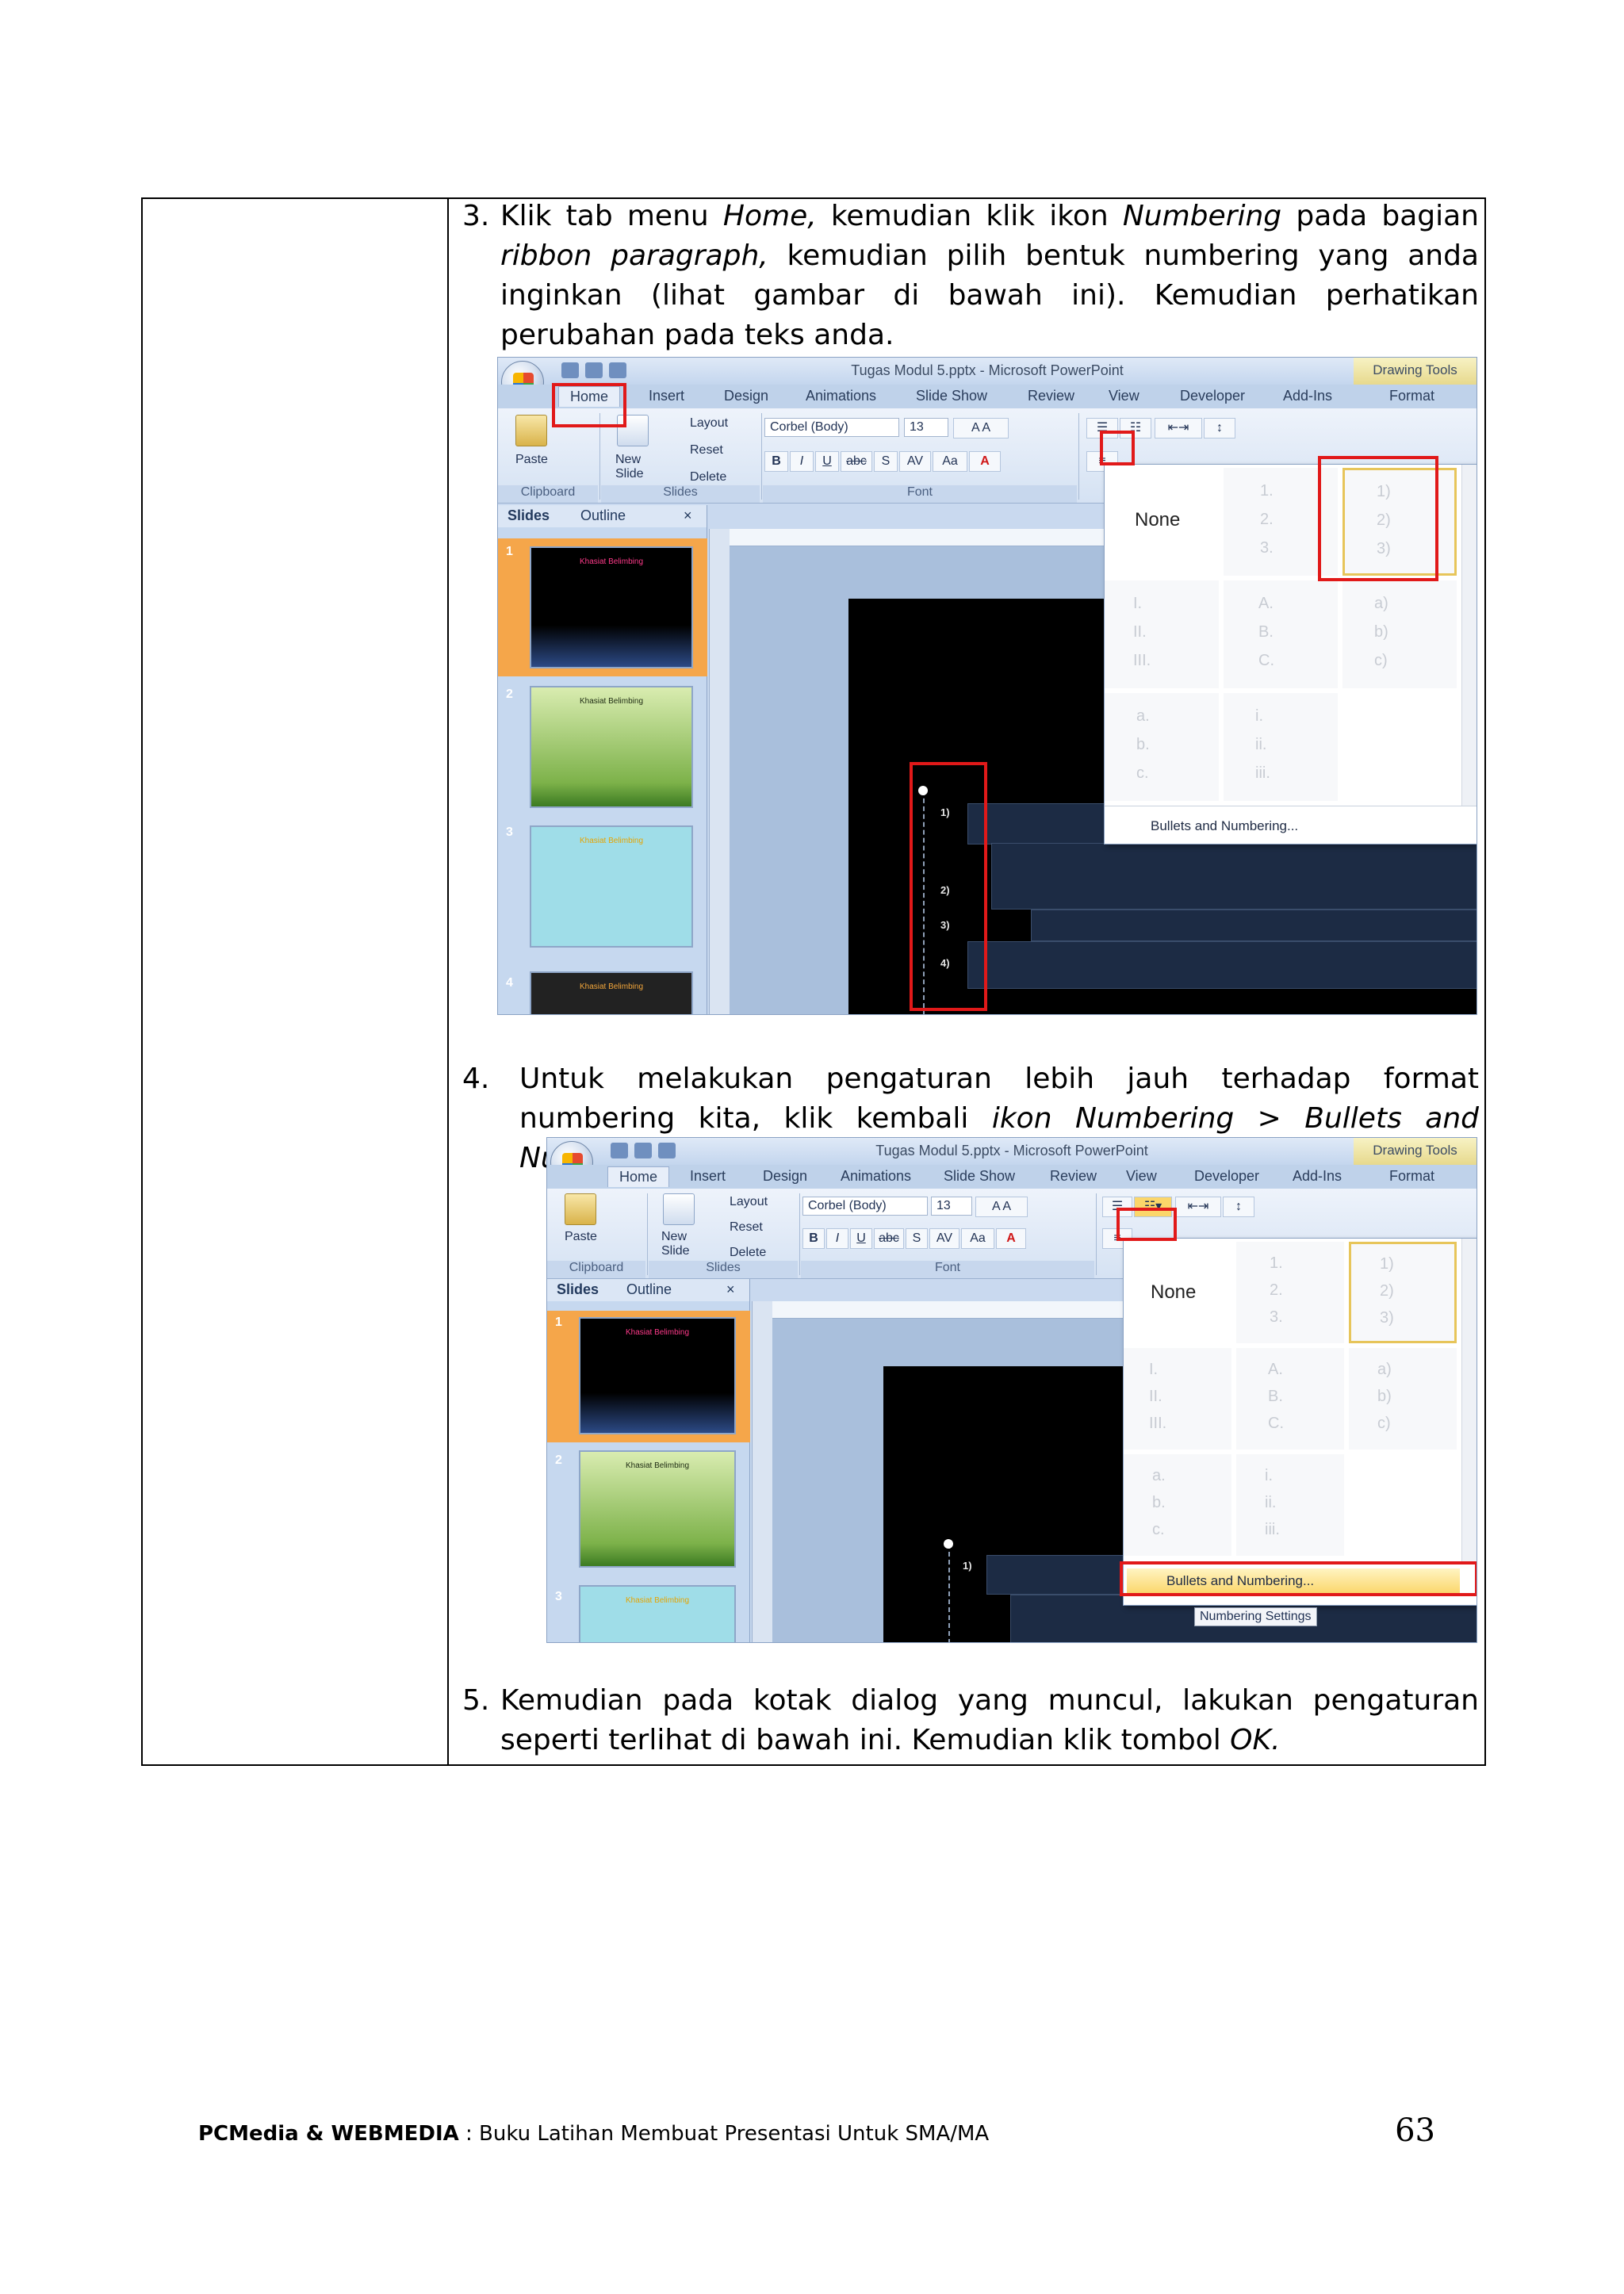  What do you see at coordinates (611, 562) in the screenshot?
I see `thumb-title: Khasiat Belimbing` at bounding box center [611, 562].